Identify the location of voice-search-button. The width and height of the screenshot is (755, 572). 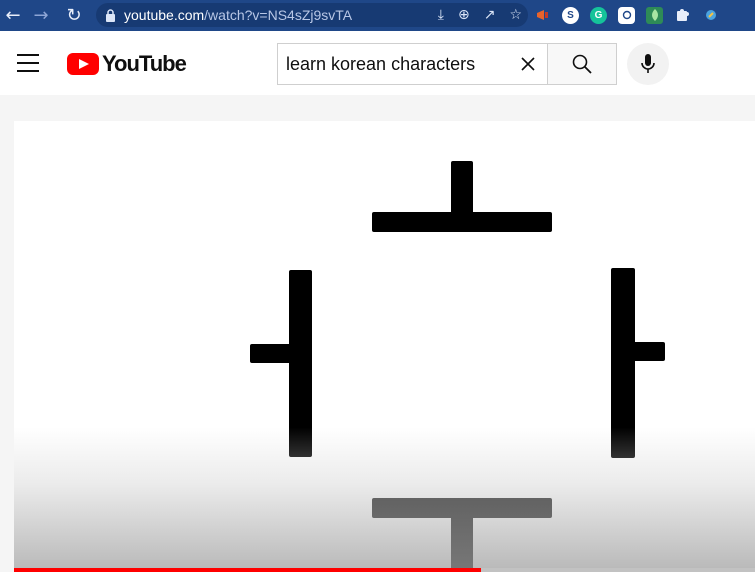
(648, 64).